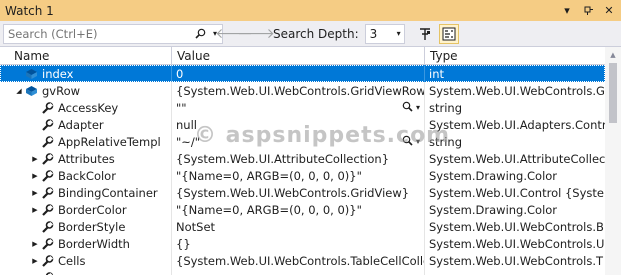 The width and height of the screenshot is (621, 275). What do you see at coordinates (515, 107) in the screenshot?
I see `type-cell: string` at bounding box center [515, 107].